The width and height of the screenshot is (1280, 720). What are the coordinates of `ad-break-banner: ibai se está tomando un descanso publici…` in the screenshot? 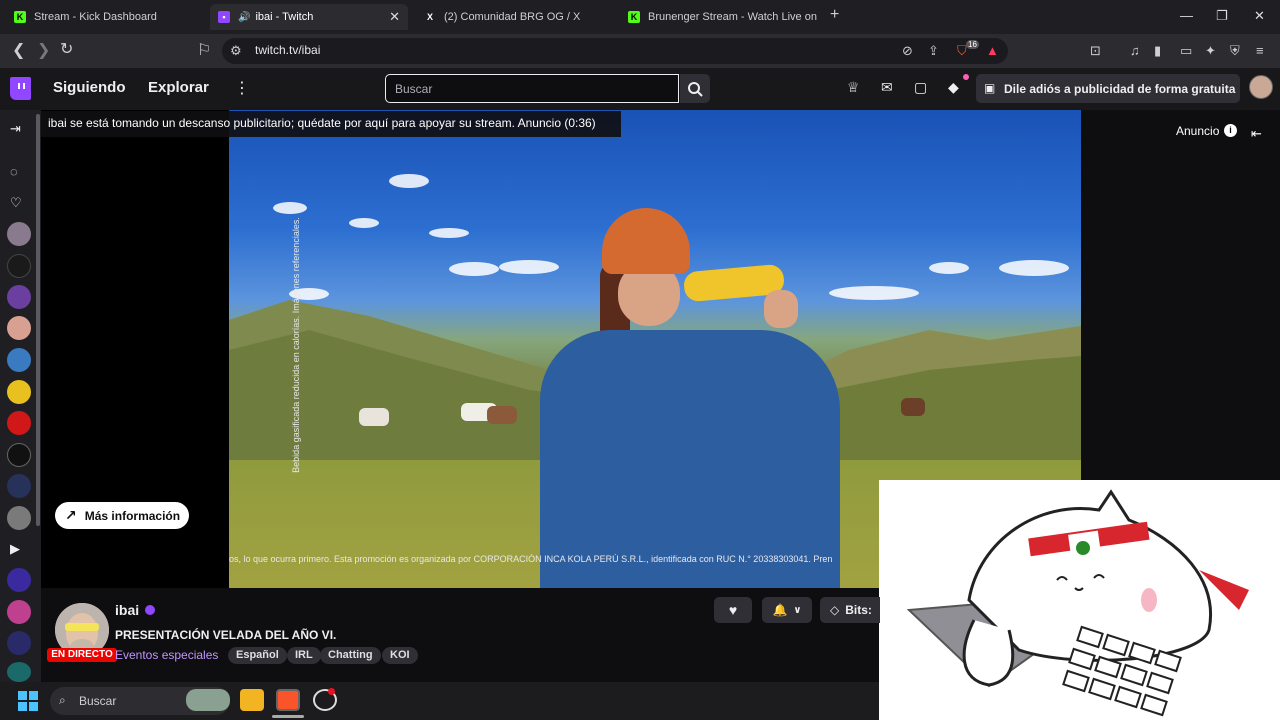 It's located at (331, 124).